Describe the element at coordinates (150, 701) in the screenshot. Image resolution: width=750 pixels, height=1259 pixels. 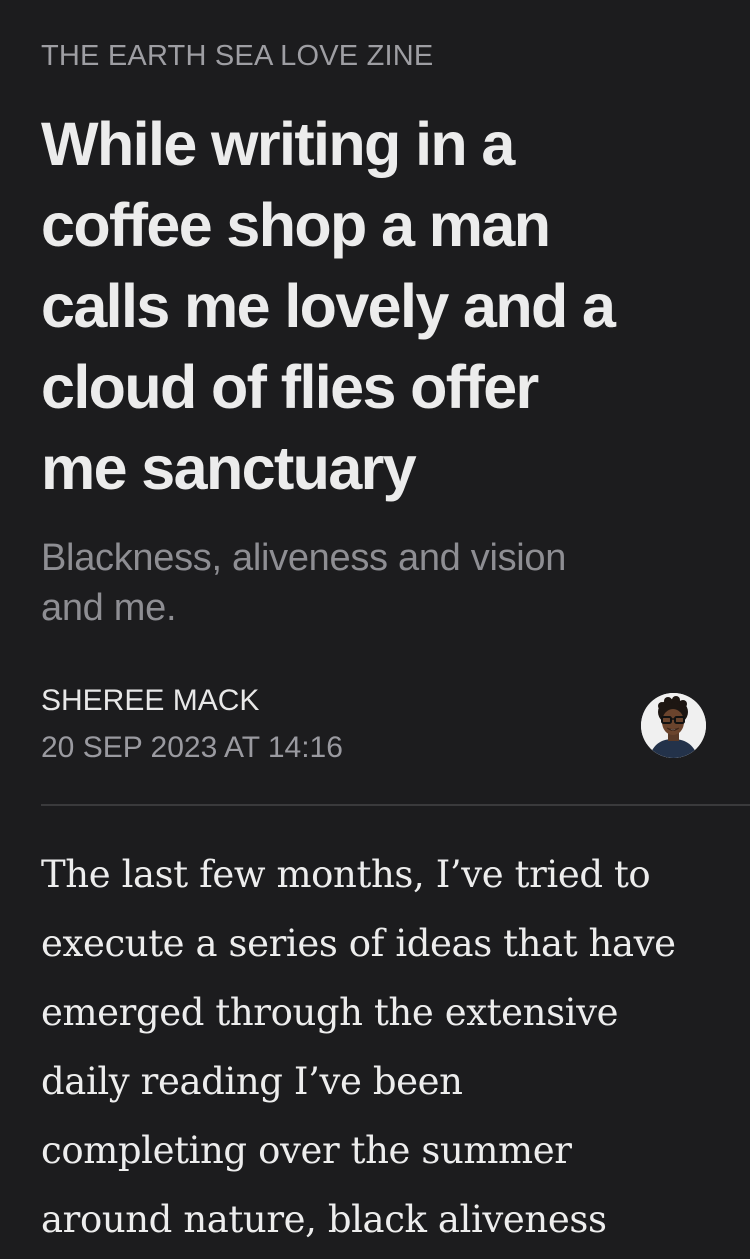
I see `author-name: SHEREE MACK` at that location.